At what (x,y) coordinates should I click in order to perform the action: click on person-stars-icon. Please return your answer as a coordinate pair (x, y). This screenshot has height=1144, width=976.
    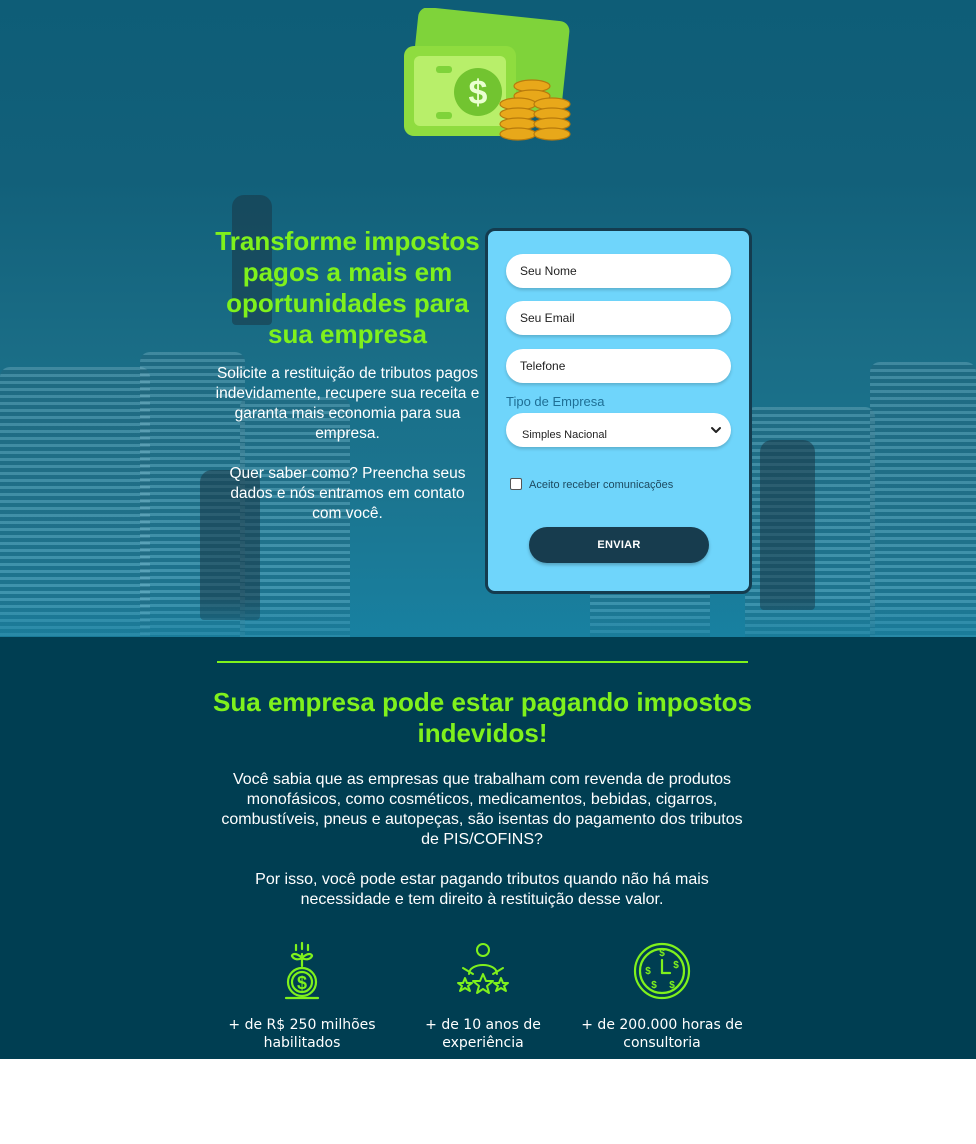
    Looking at the image, I should click on (483, 968).